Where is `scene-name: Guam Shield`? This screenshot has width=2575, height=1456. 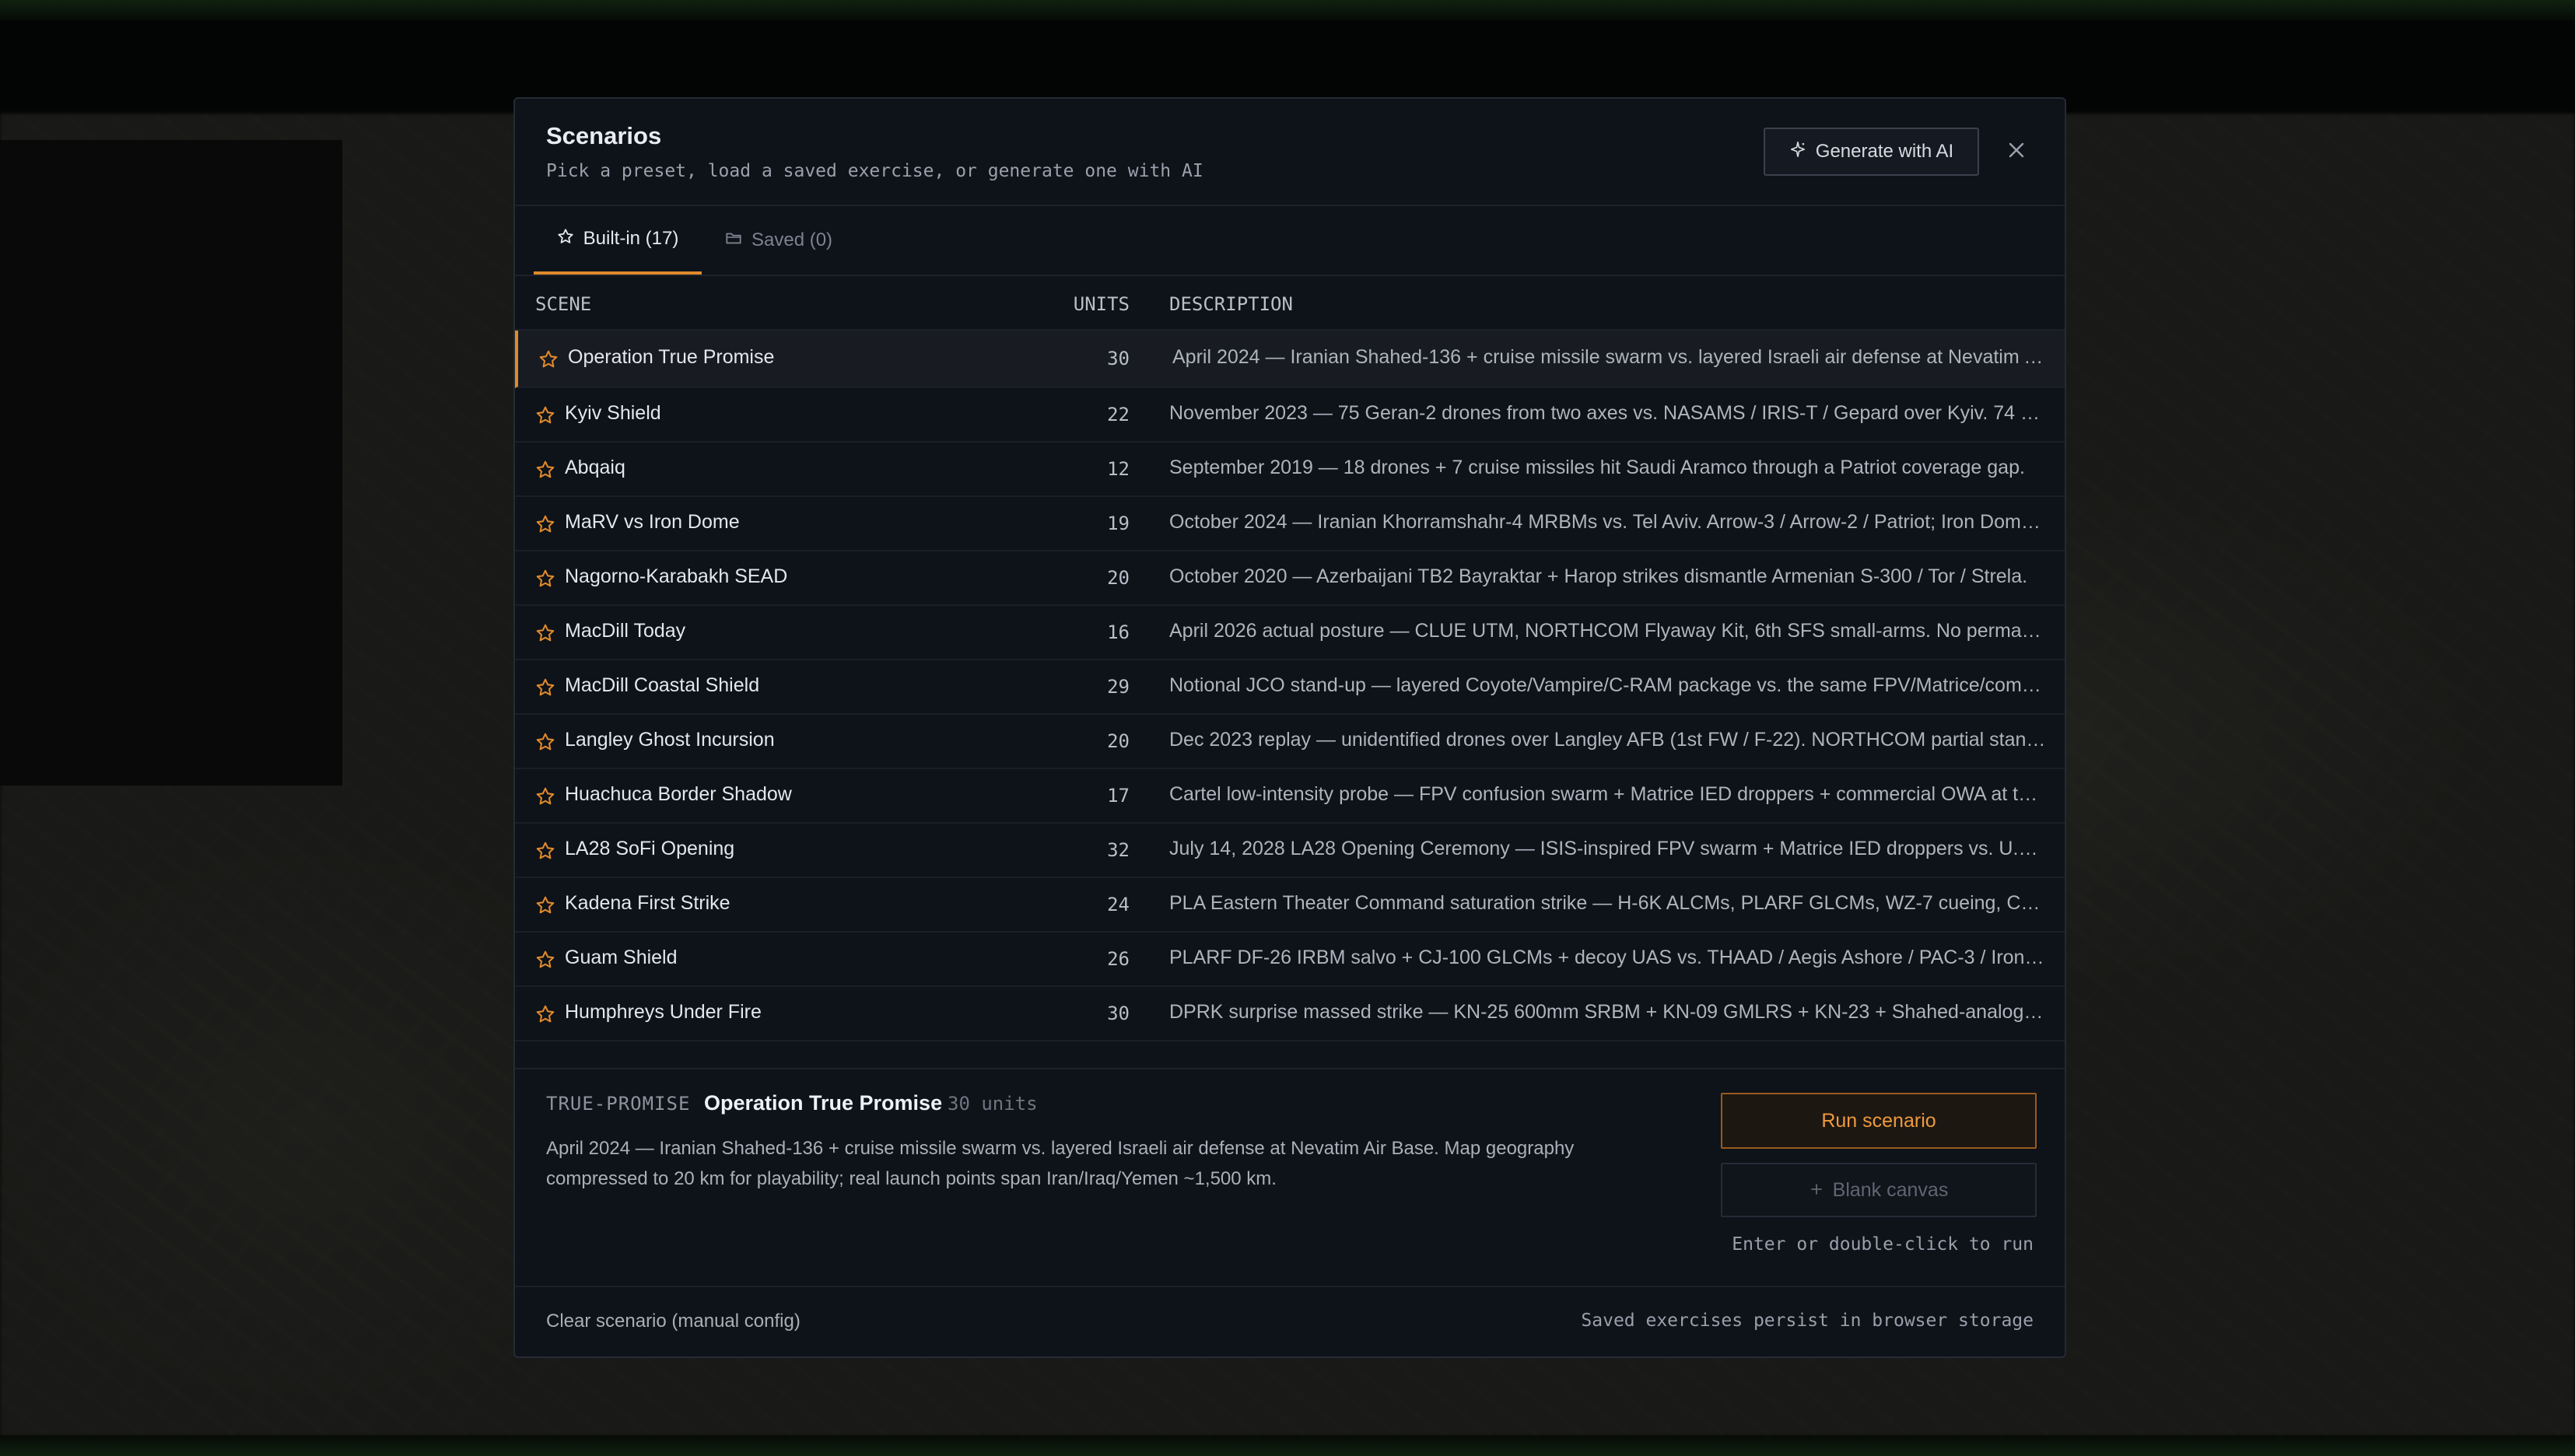
scene-name: Guam Shield is located at coordinates (621, 958).